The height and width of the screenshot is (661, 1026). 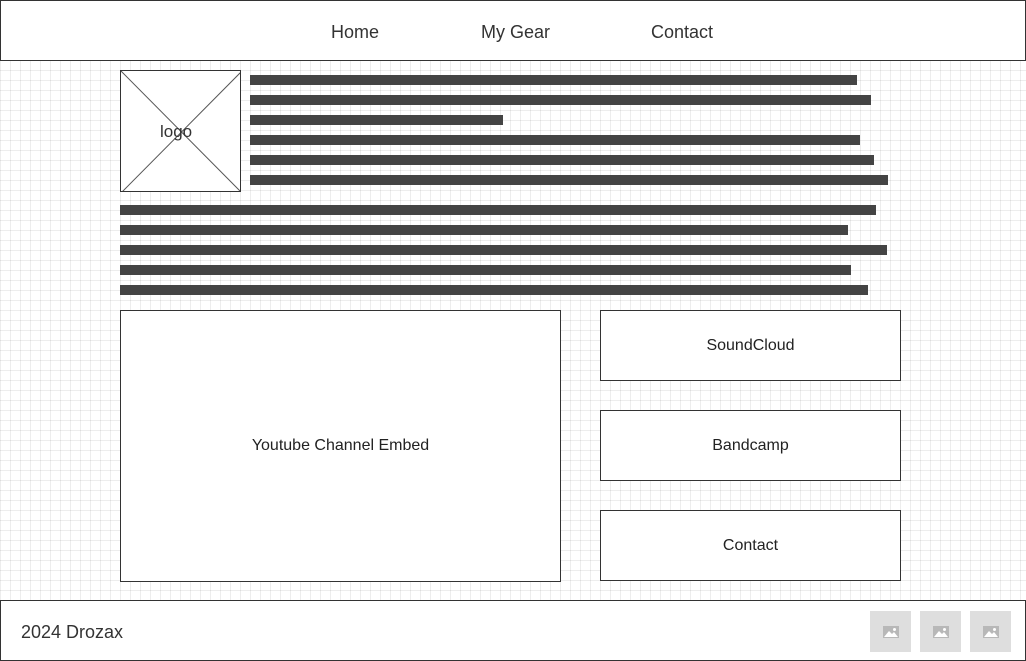 What do you see at coordinates (355, 32) in the screenshot?
I see `nav-home-link: Home` at bounding box center [355, 32].